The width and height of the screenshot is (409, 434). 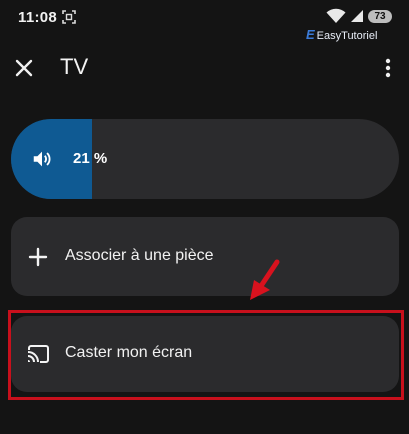 I want to click on battery-badge: 73, so click(x=380, y=16).